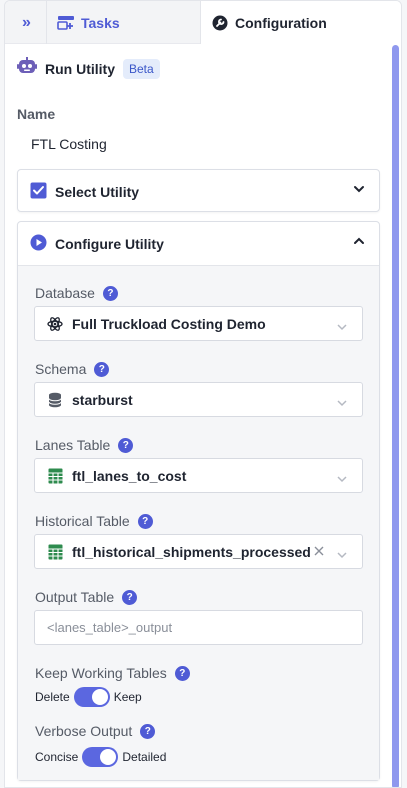 Image resolution: width=407 pixels, height=788 pixels. I want to click on keep-working-tables-label: Keep Working Tables ?, so click(112, 673).